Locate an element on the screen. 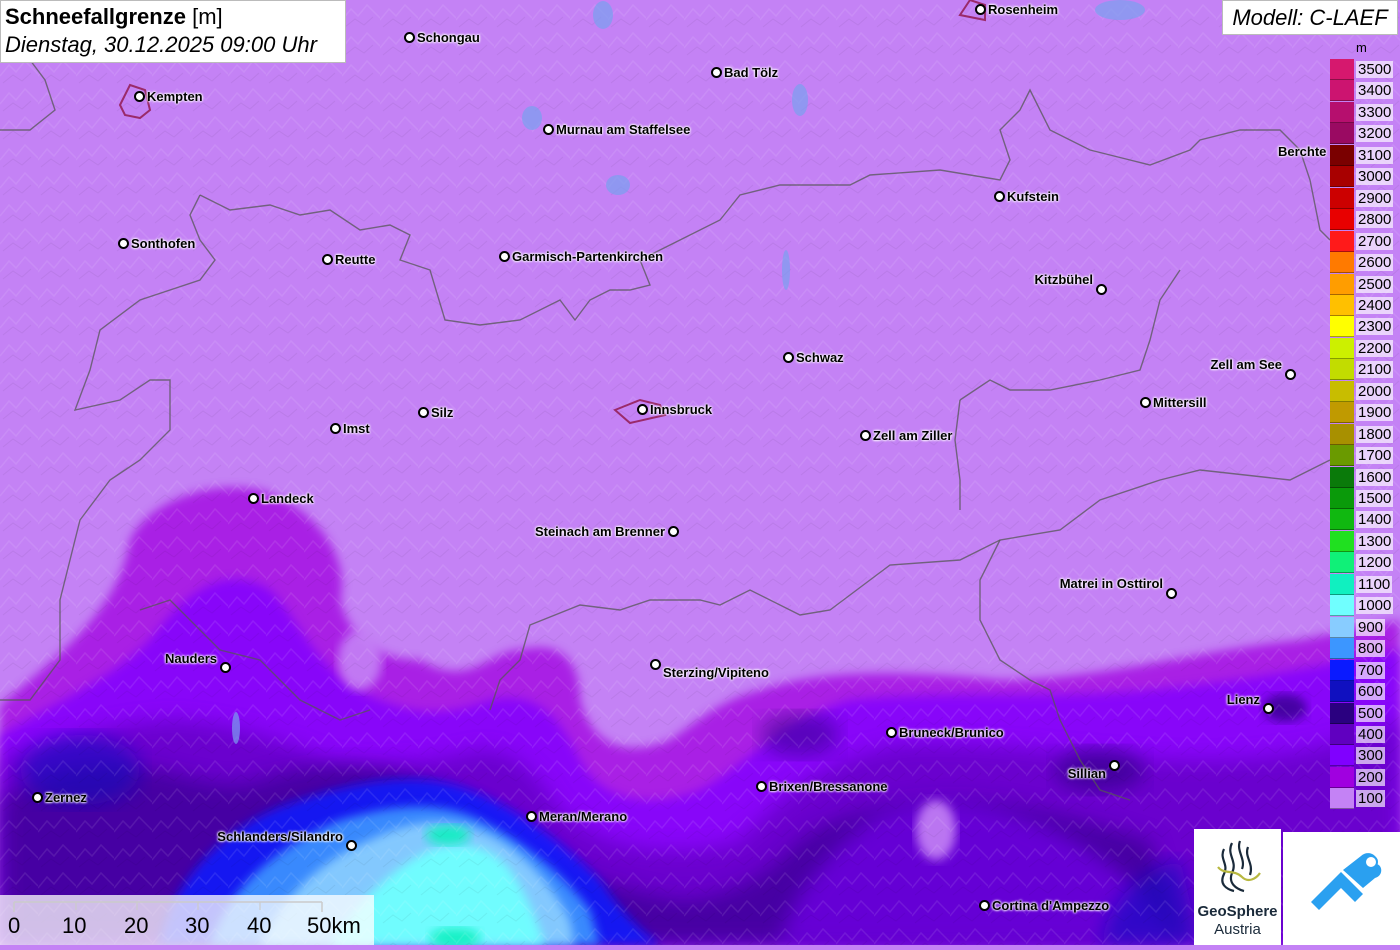  legend-item: 2800 is located at coordinates (1365, 220).